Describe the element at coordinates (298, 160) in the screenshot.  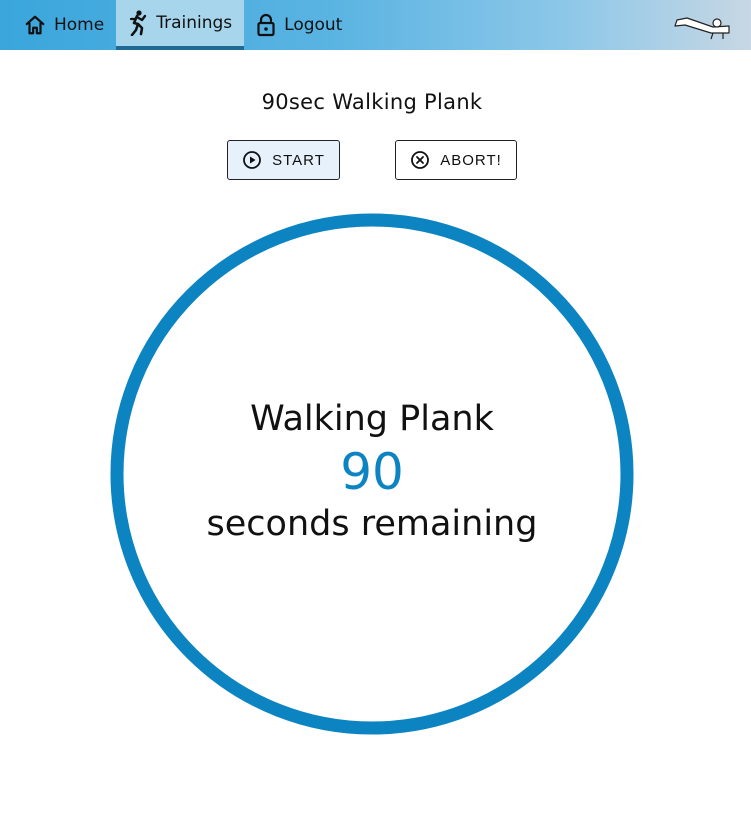
I see `start-button-label: START` at that location.